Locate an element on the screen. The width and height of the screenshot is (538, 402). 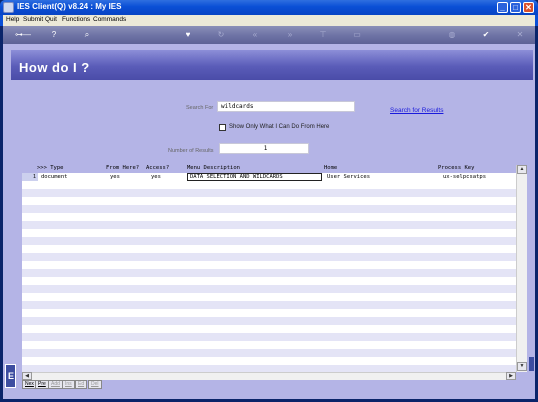
cell-access: yes is located at coordinates (156, 177).